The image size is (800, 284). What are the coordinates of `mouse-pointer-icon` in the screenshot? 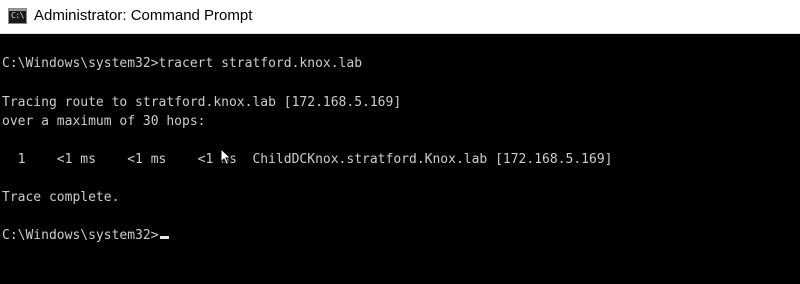 It's located at (226, 157).